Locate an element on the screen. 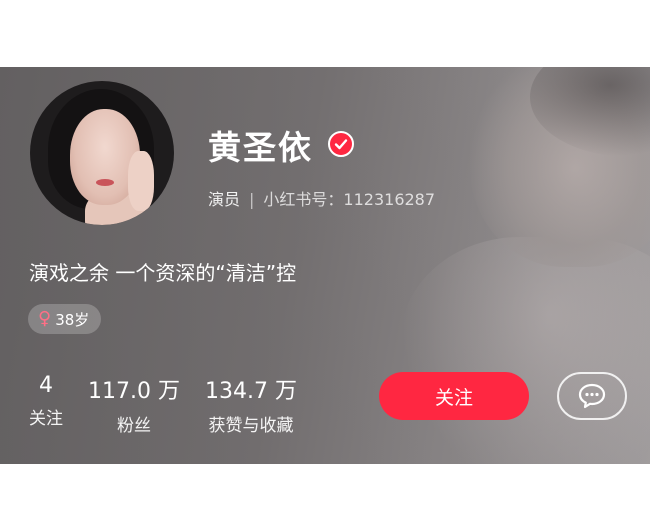  age-label: 38岁 is located at coordinates (72, 319).